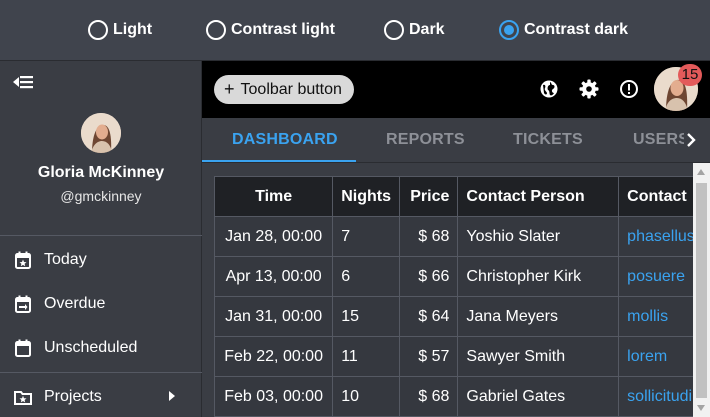  Describe the element at coordinates (229, 89) in the screenshot. I see `plus-icon: +` at that location.